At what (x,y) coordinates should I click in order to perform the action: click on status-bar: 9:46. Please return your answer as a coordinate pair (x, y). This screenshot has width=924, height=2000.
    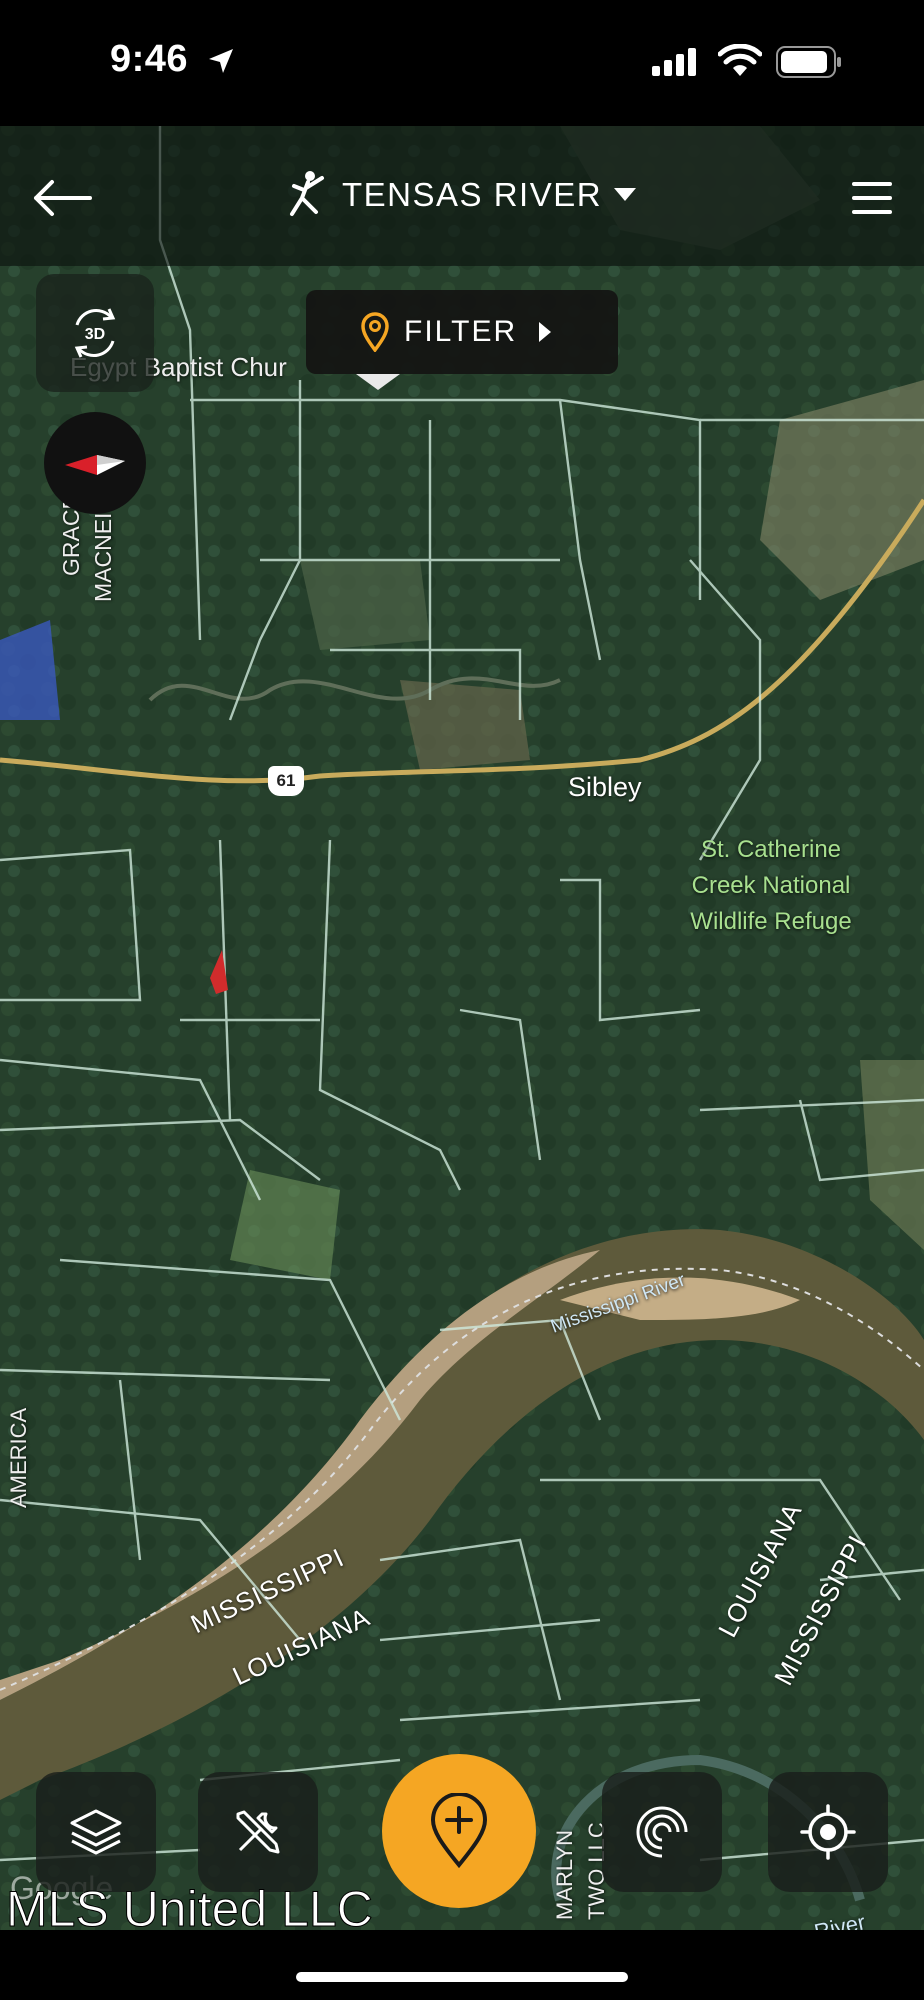
    Looking at the image, I should click on (462, 63).